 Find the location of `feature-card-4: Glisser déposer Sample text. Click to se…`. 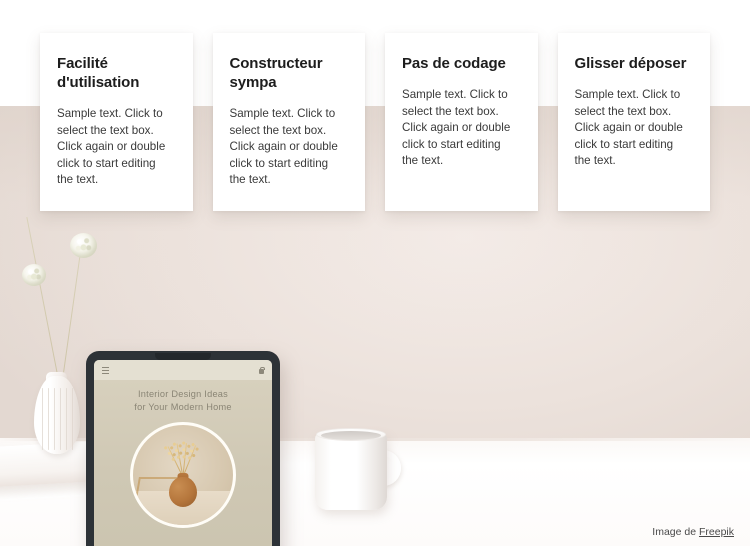

feature-card-4: Glisser déposer Sample text. Click to se… is located at coordinates (633, 122).